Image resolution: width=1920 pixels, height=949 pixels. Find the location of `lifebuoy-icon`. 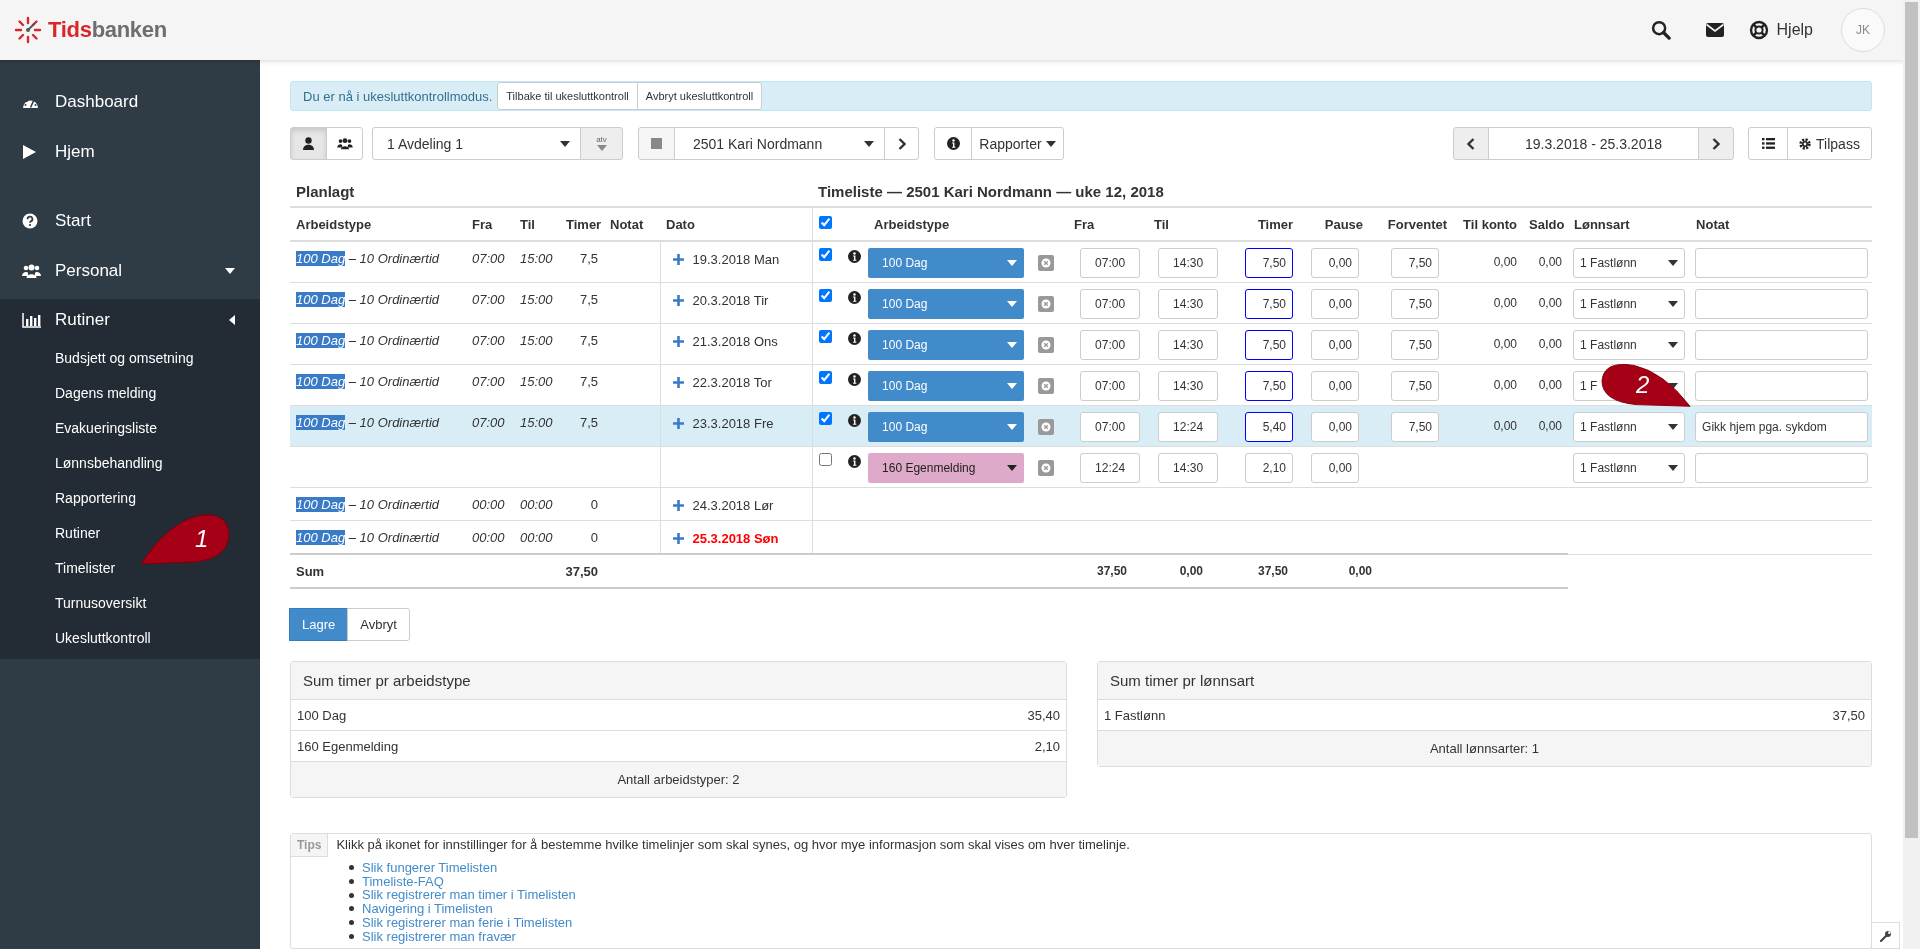

lifebuoy-icon is located at coordinates (1758, 30).